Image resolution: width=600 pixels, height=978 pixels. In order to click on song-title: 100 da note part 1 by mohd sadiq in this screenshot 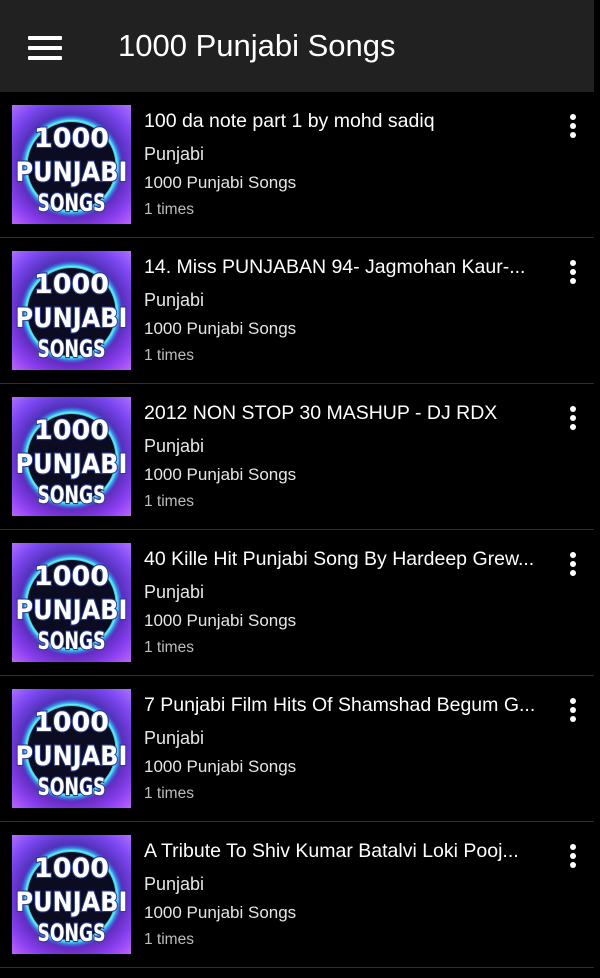, I will do `click(289, 121)`.